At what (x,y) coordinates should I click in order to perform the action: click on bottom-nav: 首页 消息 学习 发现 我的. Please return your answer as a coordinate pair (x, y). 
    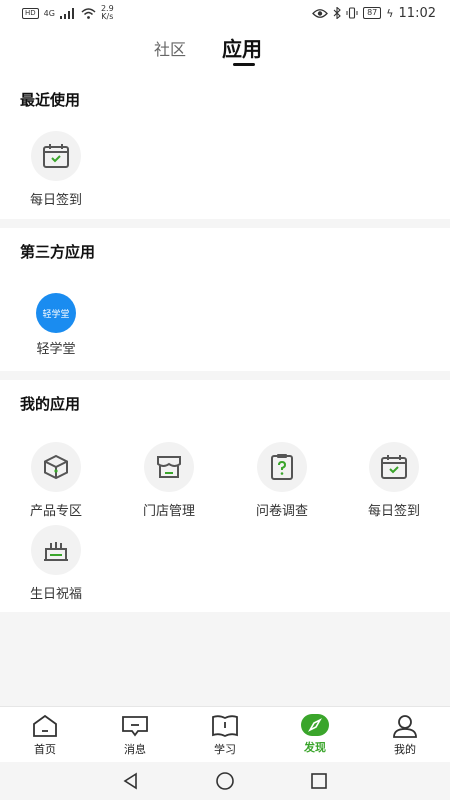
    Looking at the image, I should click on (225, 734).